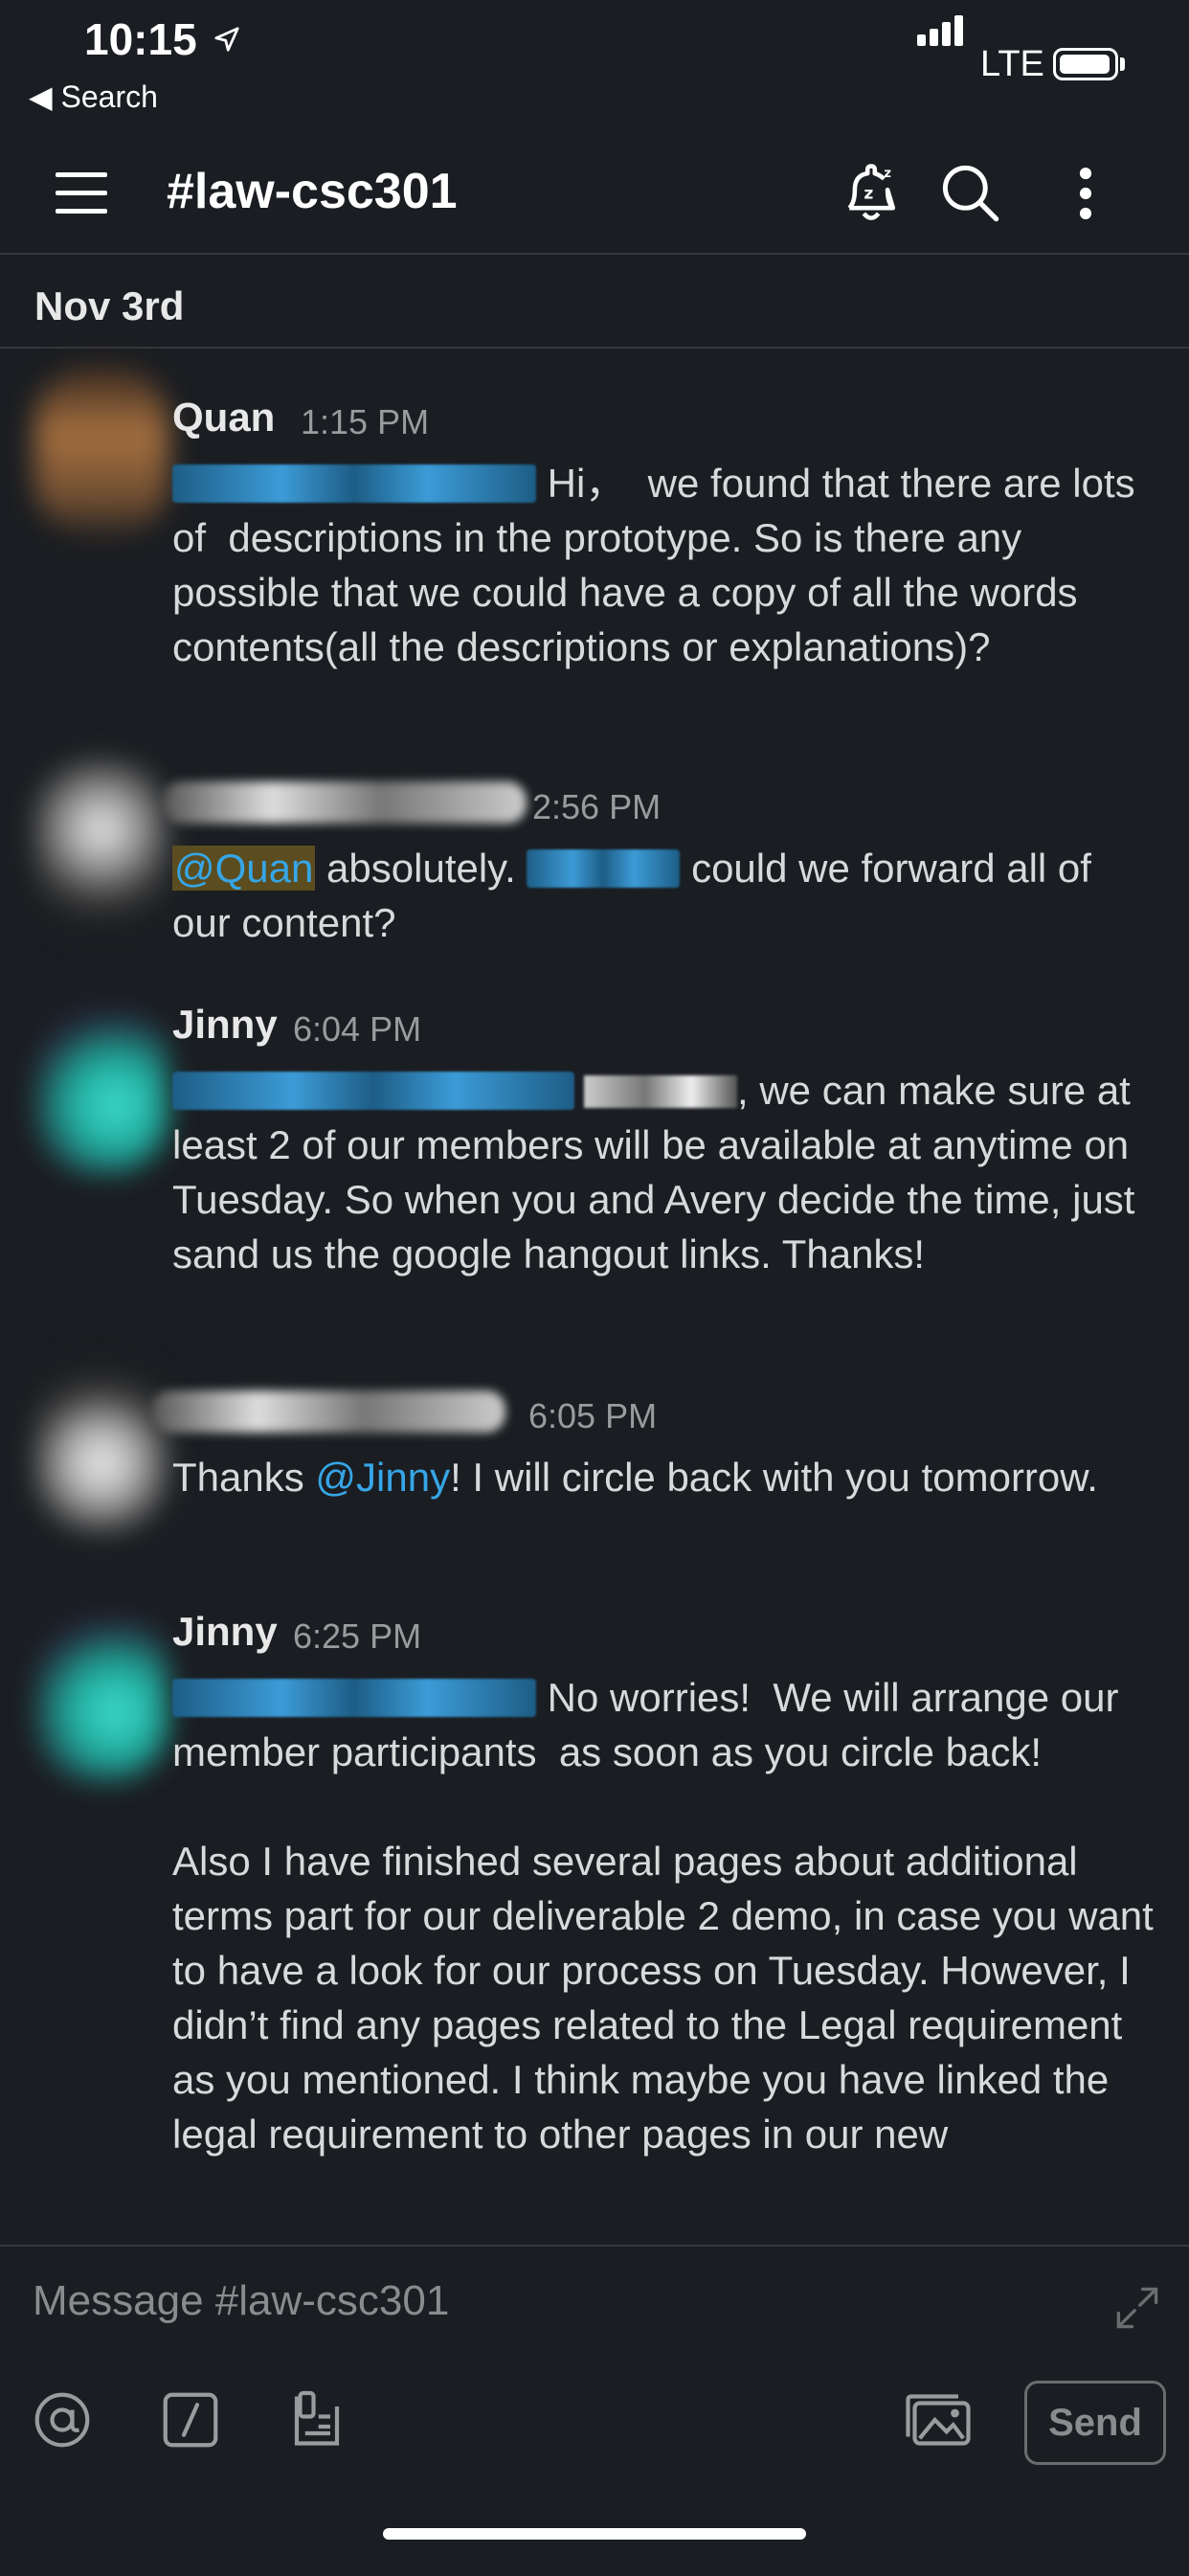  Describe the element at coordinates (244, 868) in the screenshot. I see `mention-quan: @Quan` at that location.